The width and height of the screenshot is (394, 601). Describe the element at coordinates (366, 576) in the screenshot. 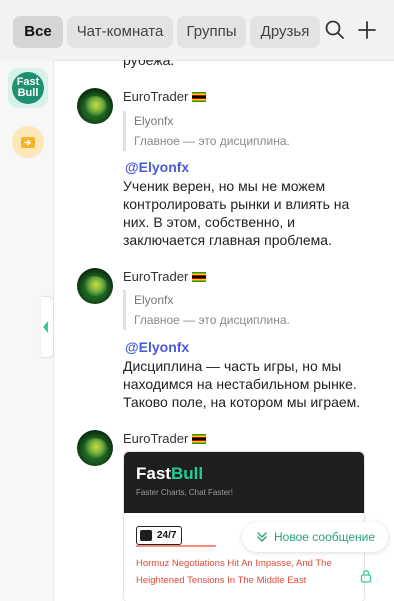

I see `lock-icon` at that location.